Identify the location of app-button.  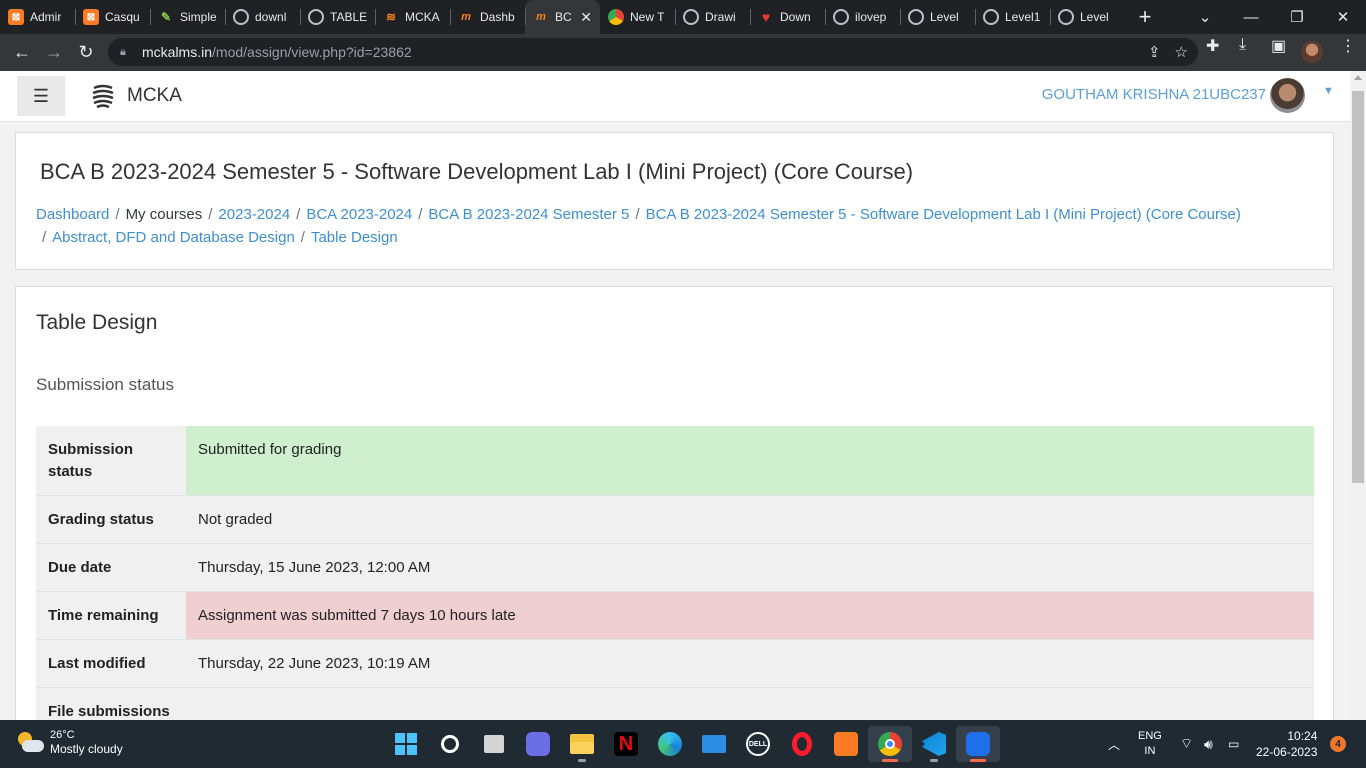
(978, 744).